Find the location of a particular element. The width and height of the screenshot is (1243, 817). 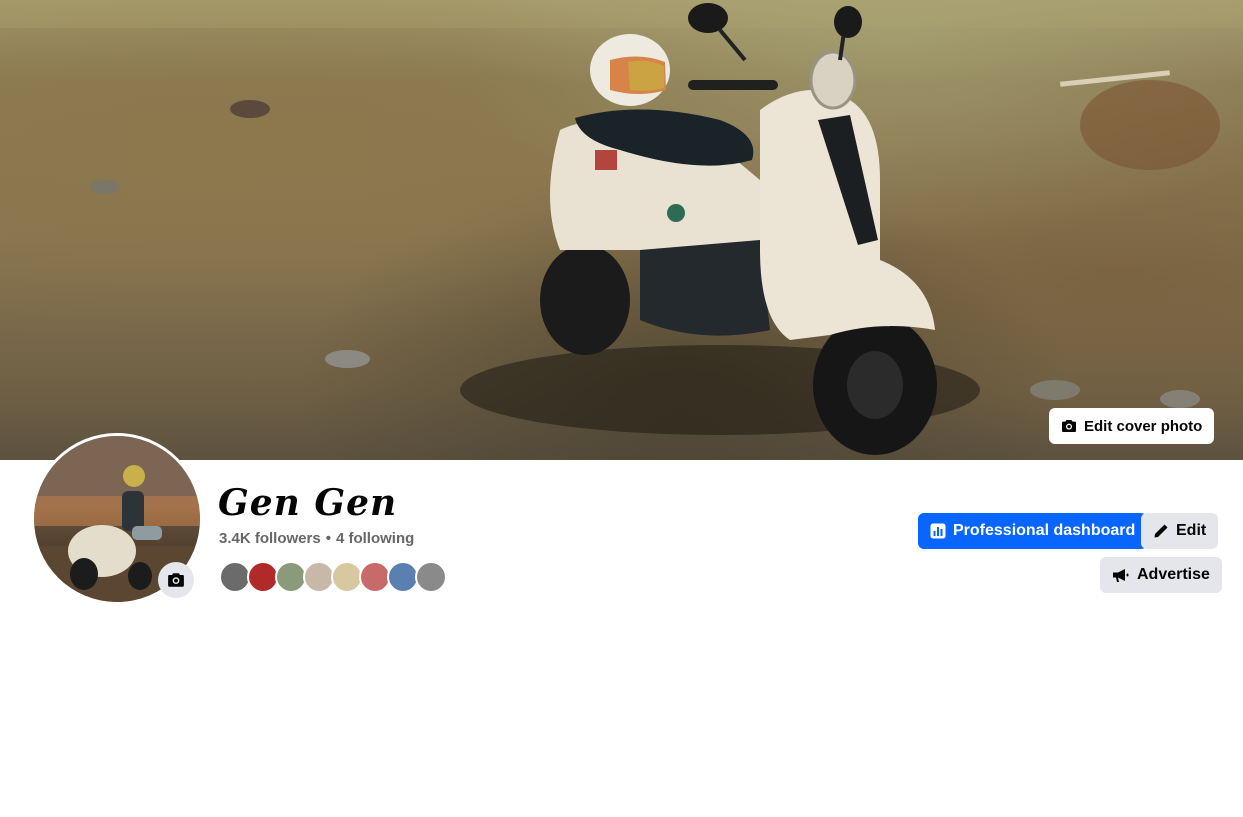

edit-cover-photo-button: Edit cover photo is located at coordinates (1132, 426).